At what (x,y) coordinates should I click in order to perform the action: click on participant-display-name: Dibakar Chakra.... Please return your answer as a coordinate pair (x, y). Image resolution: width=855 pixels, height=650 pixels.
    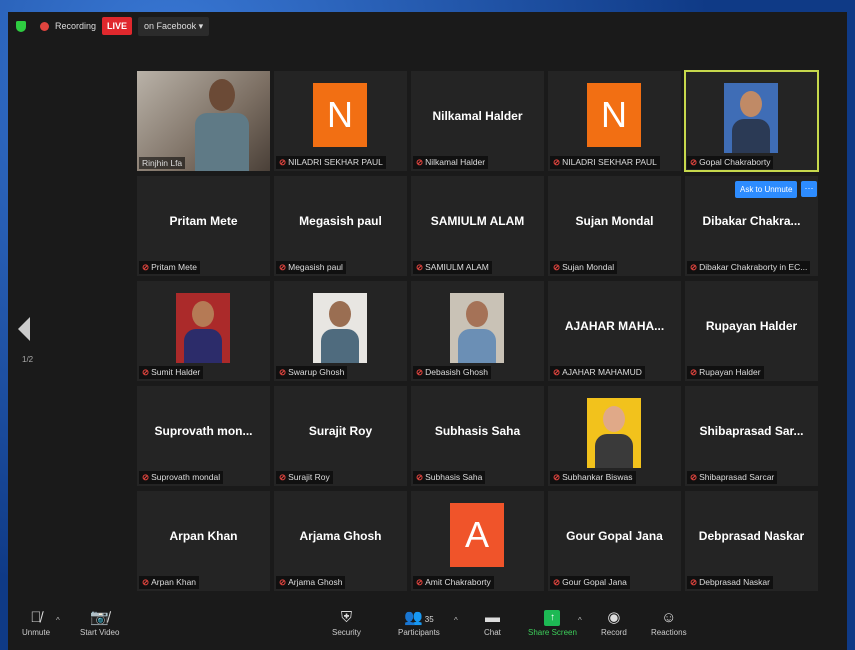
    Looking at the image, I should click on (751, 221).